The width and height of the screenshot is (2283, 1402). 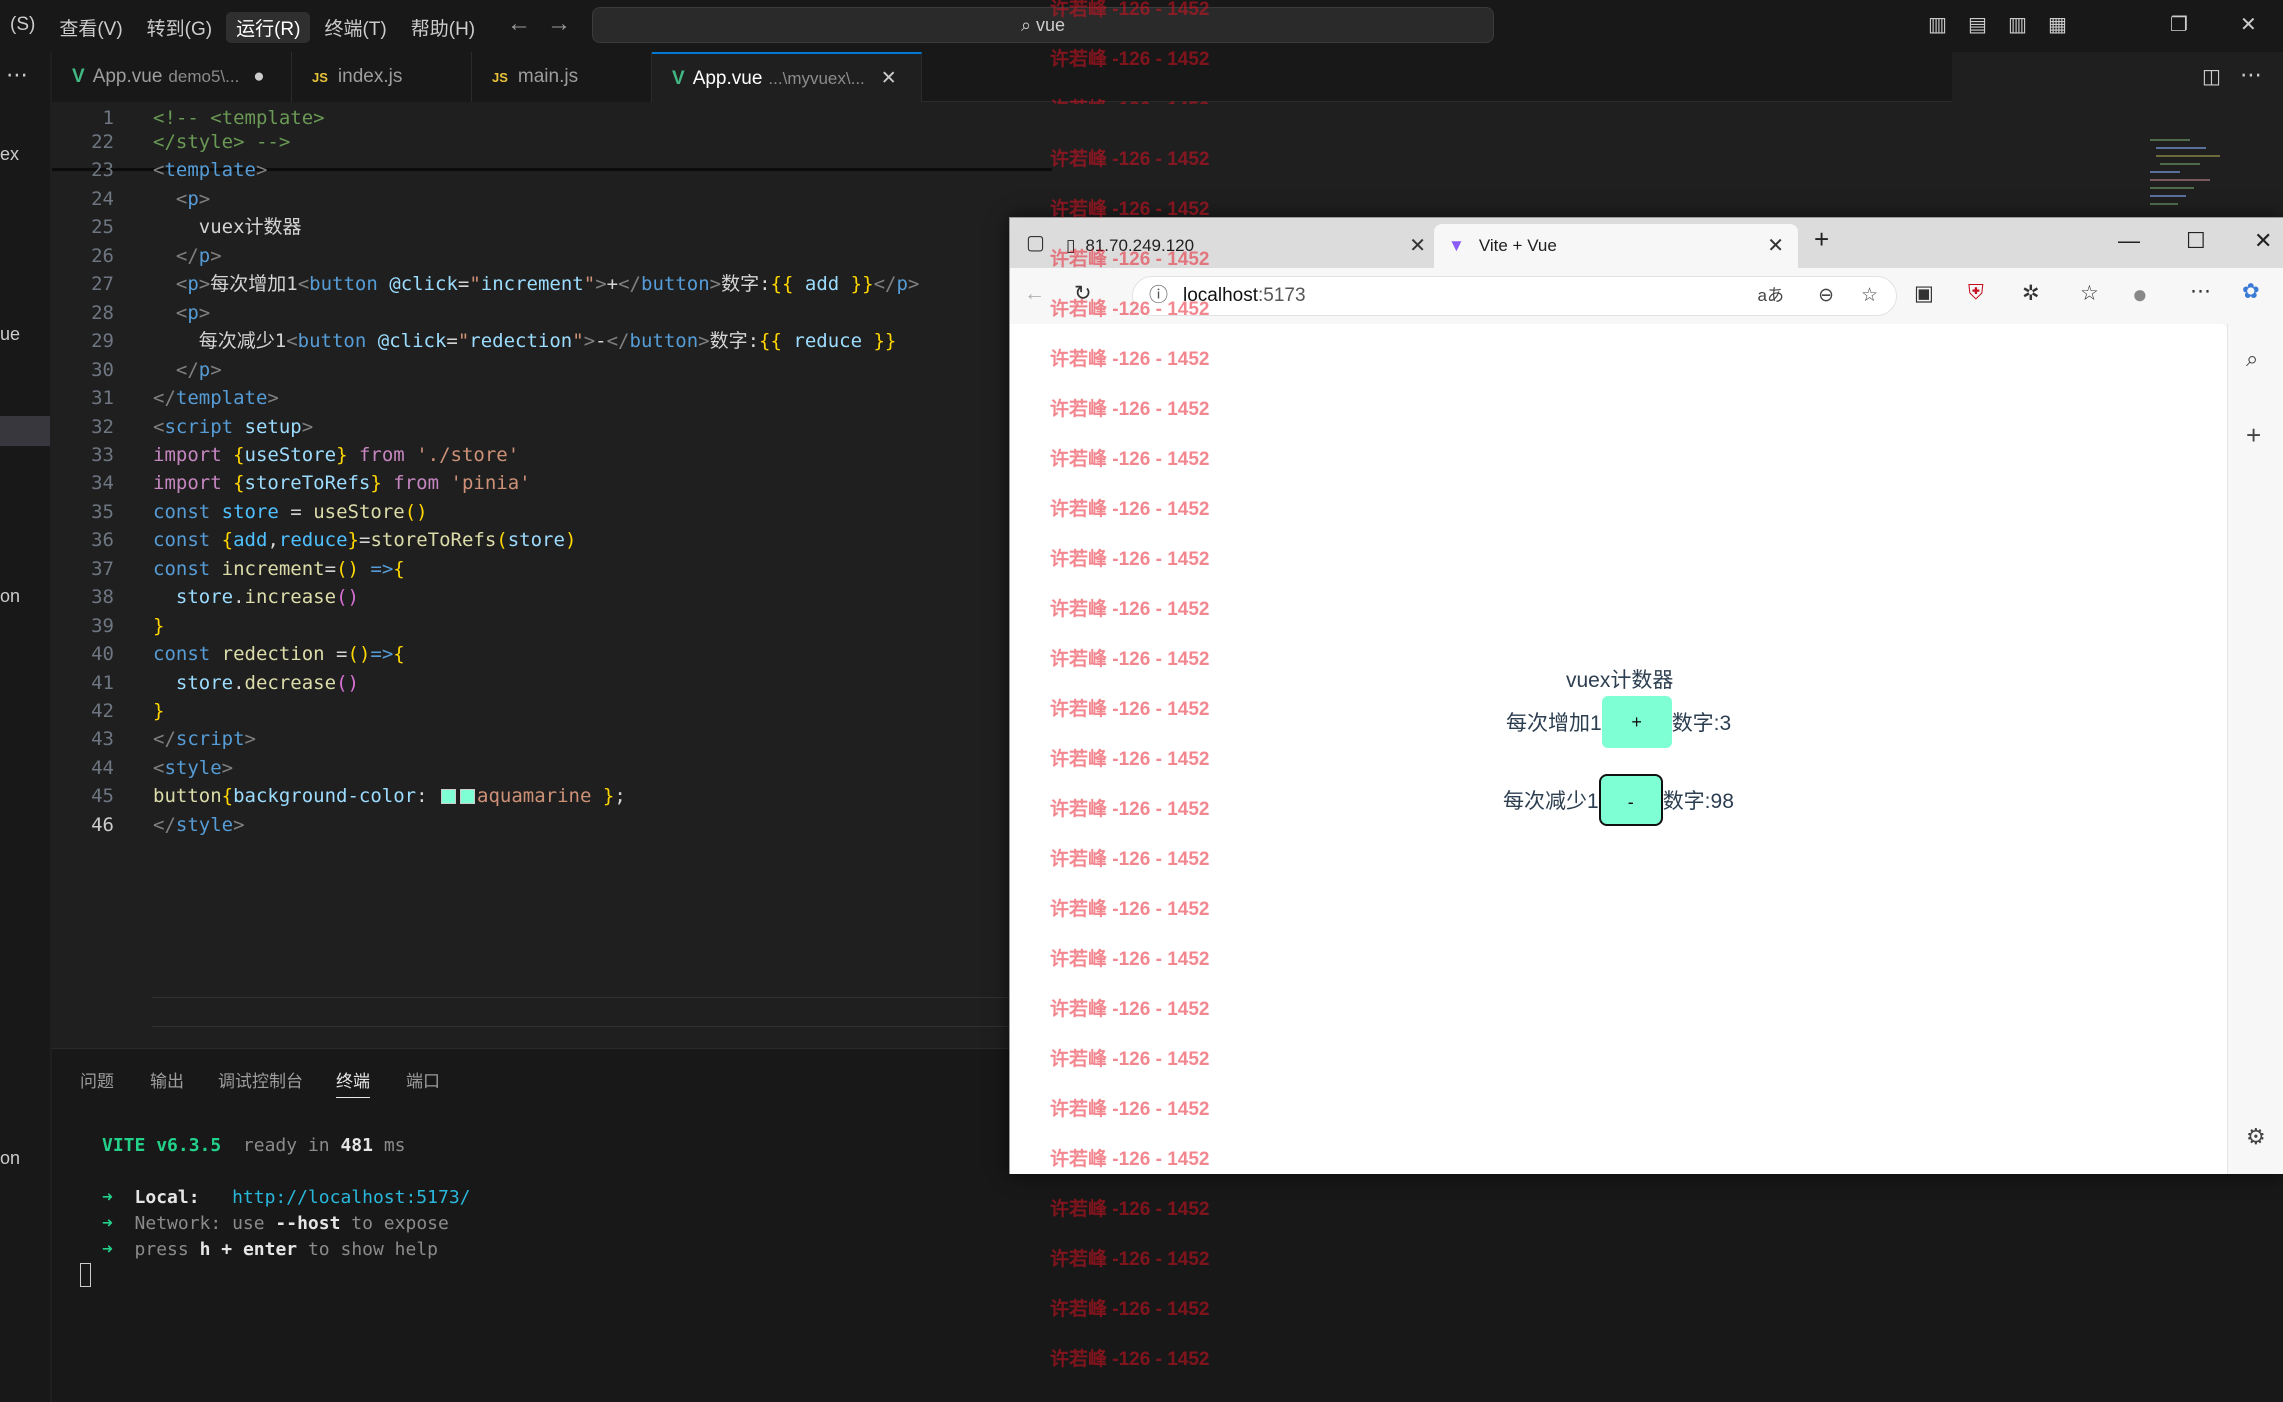 I want to click on minimap, so click(x=2185, y=175).